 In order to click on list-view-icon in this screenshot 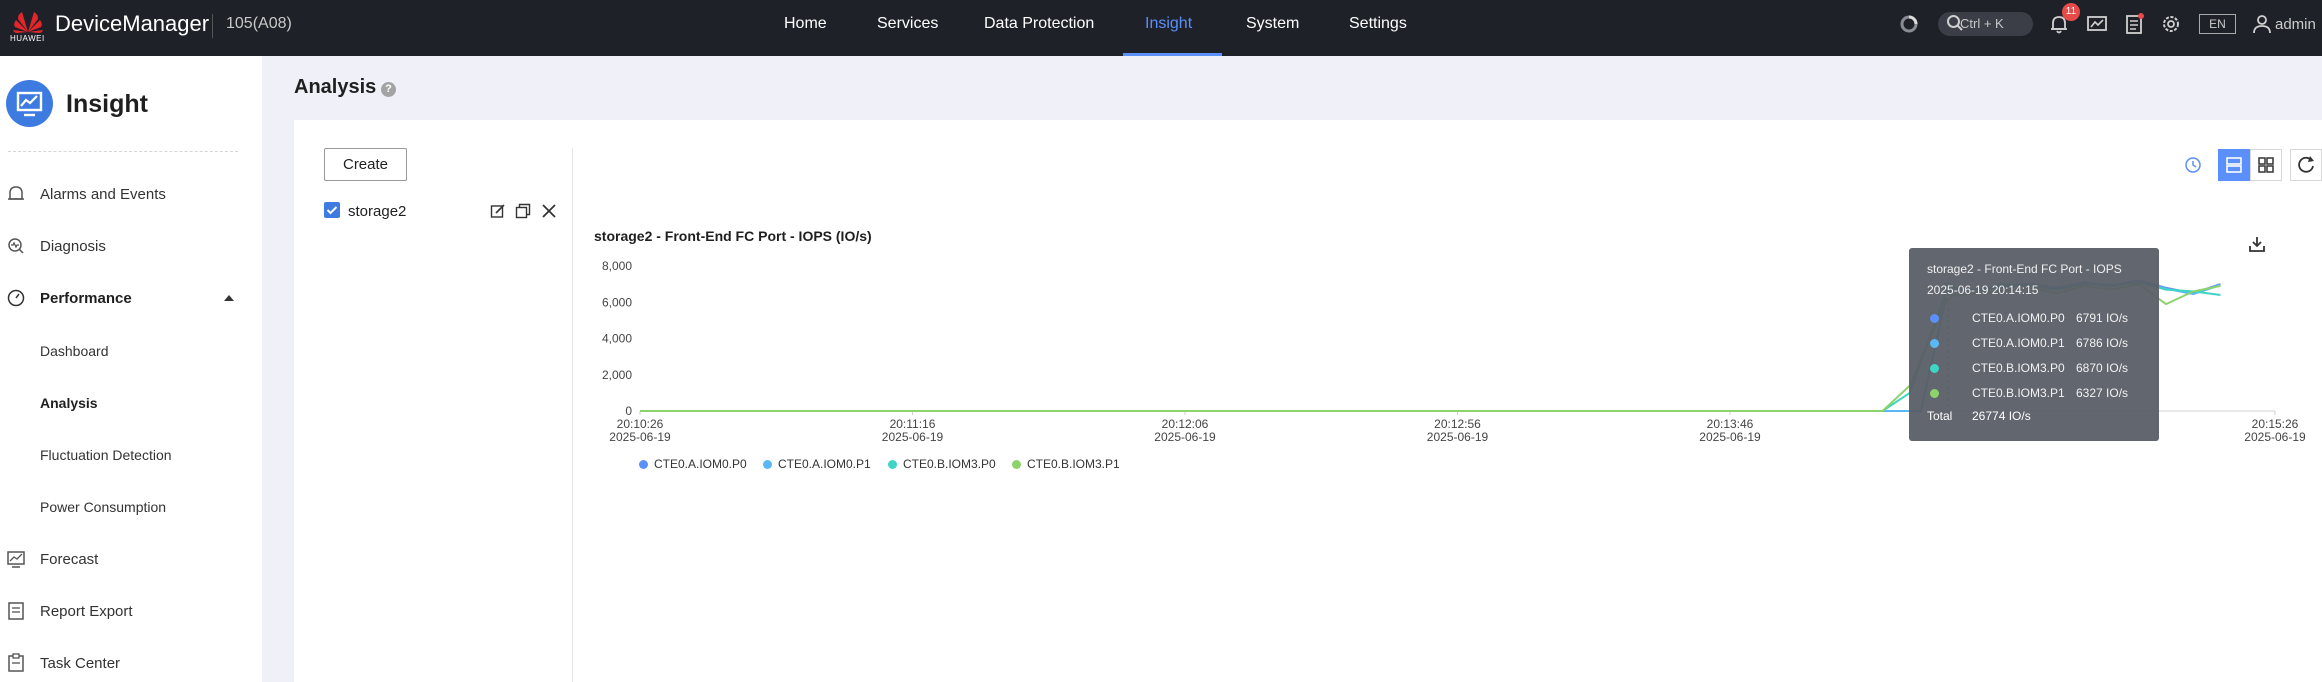, I will do `click(2234, 165)`.